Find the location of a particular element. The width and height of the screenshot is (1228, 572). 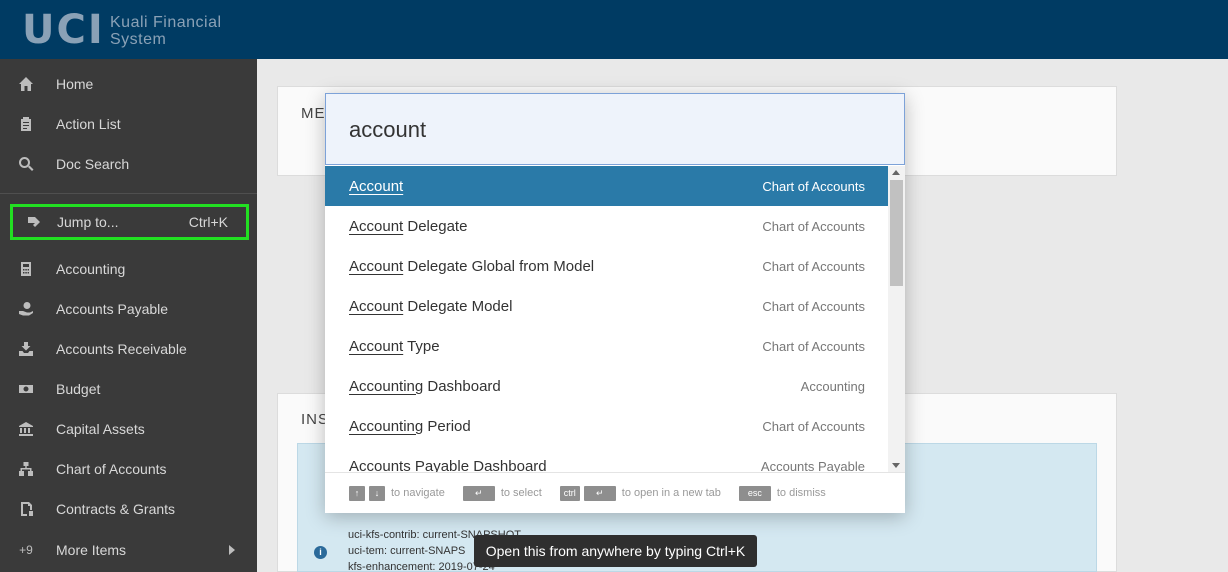

result-rest: Type is located at coordinates (421, 346).